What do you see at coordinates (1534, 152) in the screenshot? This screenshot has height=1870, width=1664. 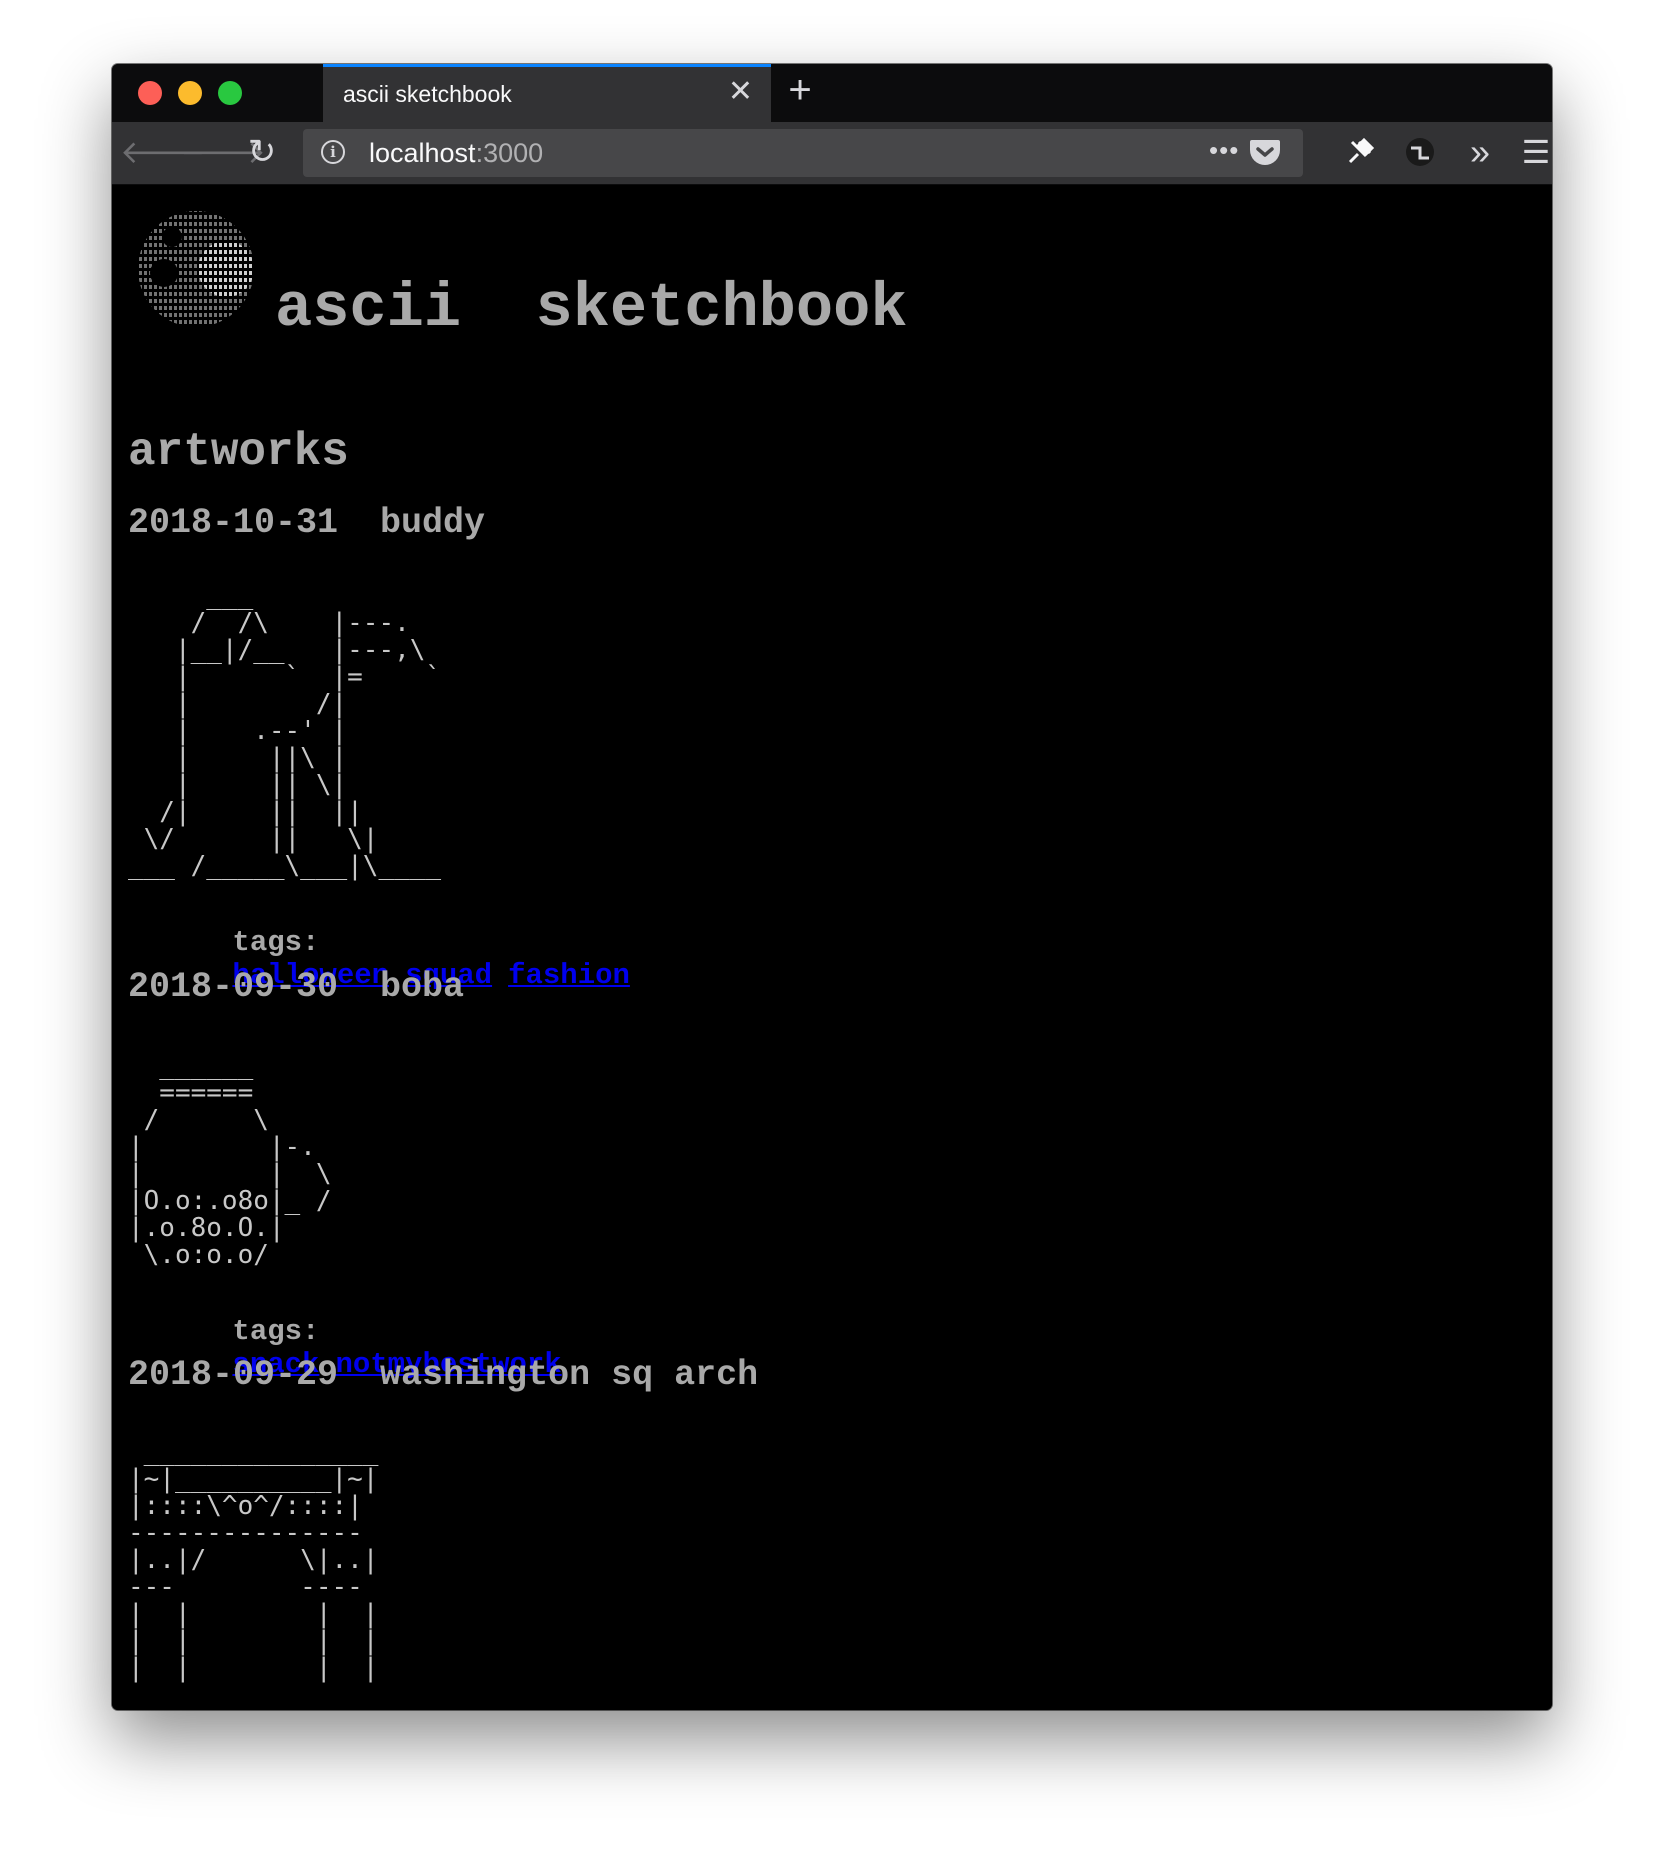 I see `hamburger-menu-icon: ☰` at bounding box center [1534, 152].